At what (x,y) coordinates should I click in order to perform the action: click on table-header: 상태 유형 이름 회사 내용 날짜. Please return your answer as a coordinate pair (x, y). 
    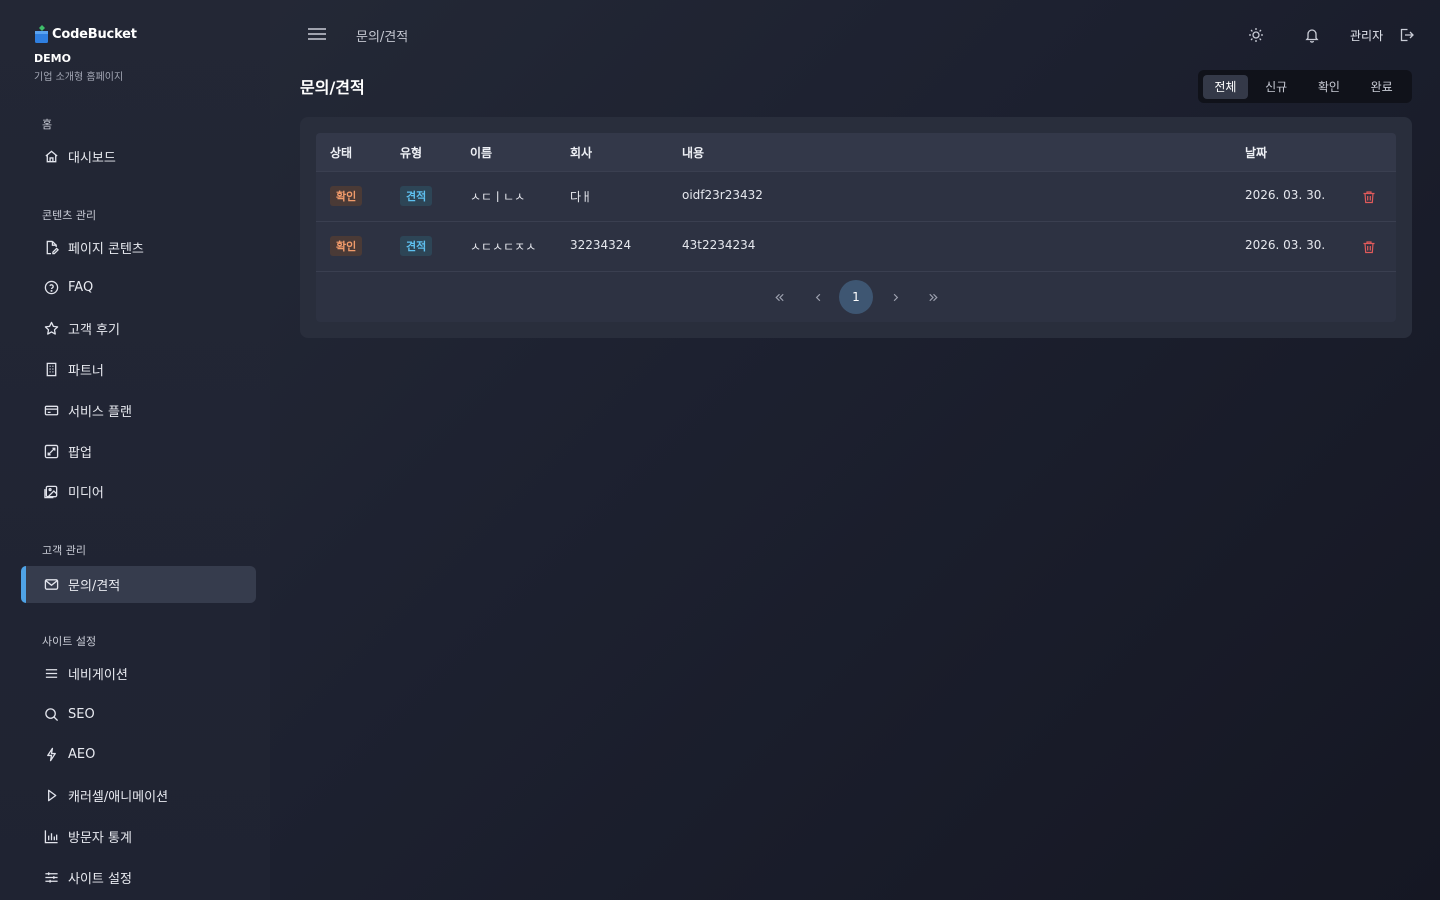
    Looking at the image, I should click on (856, 152).